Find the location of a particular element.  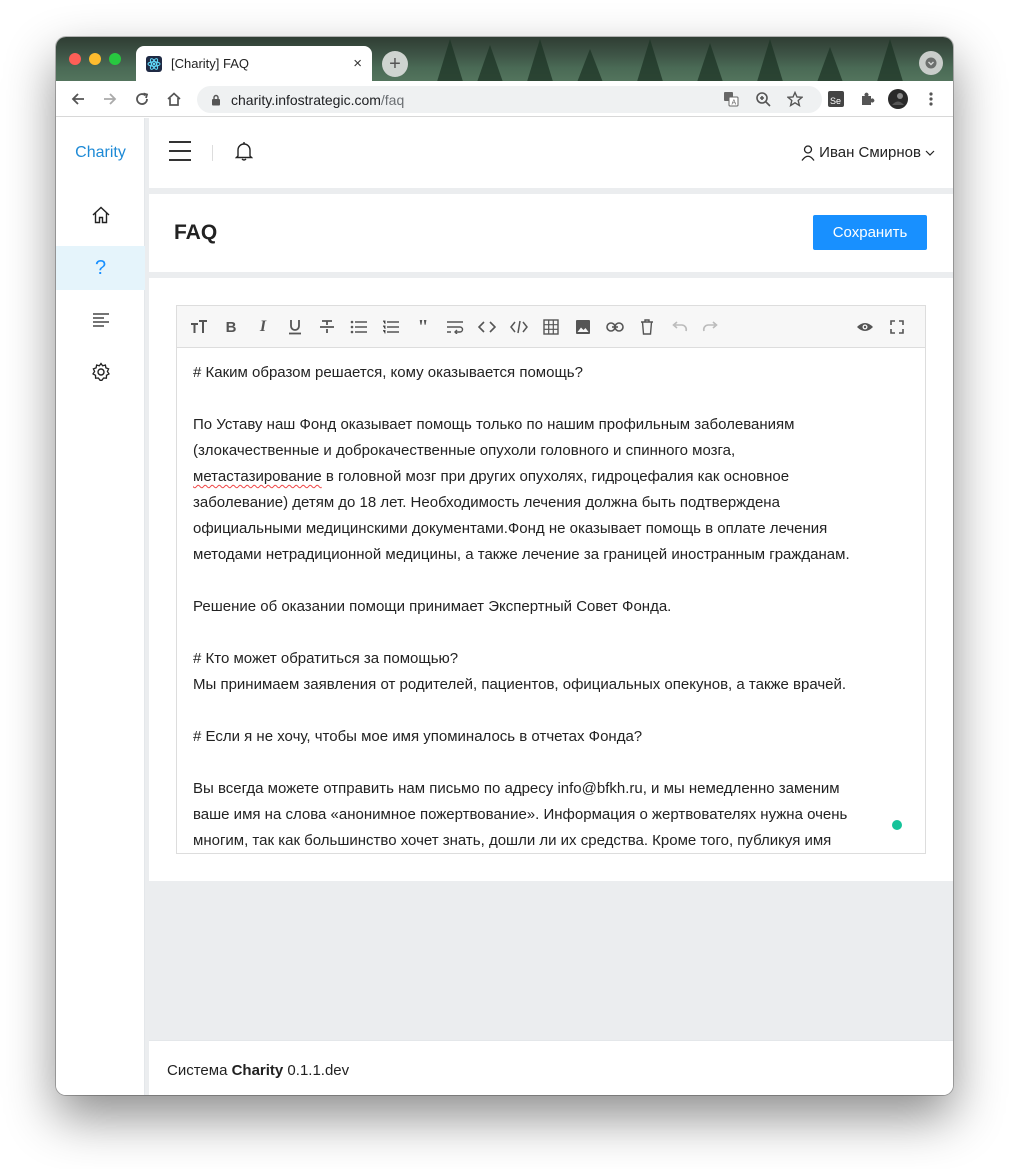

minimize-window-button is located at coordinates (95, 59).